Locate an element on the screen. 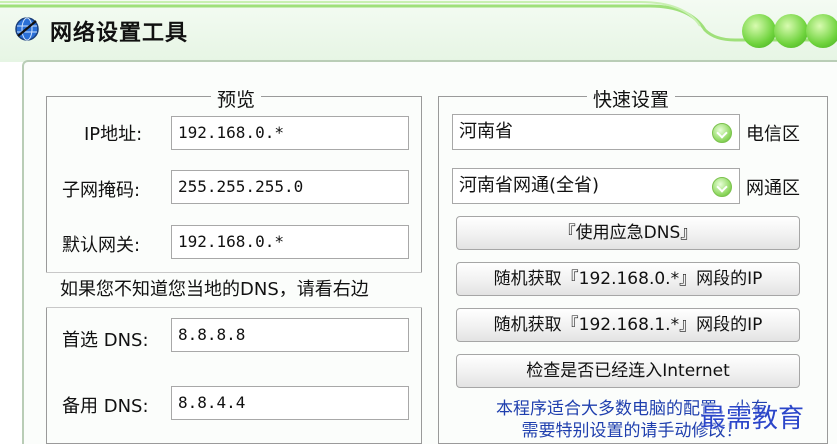  title-bar: 网络设置工具 is located at coordinates (418, 31).